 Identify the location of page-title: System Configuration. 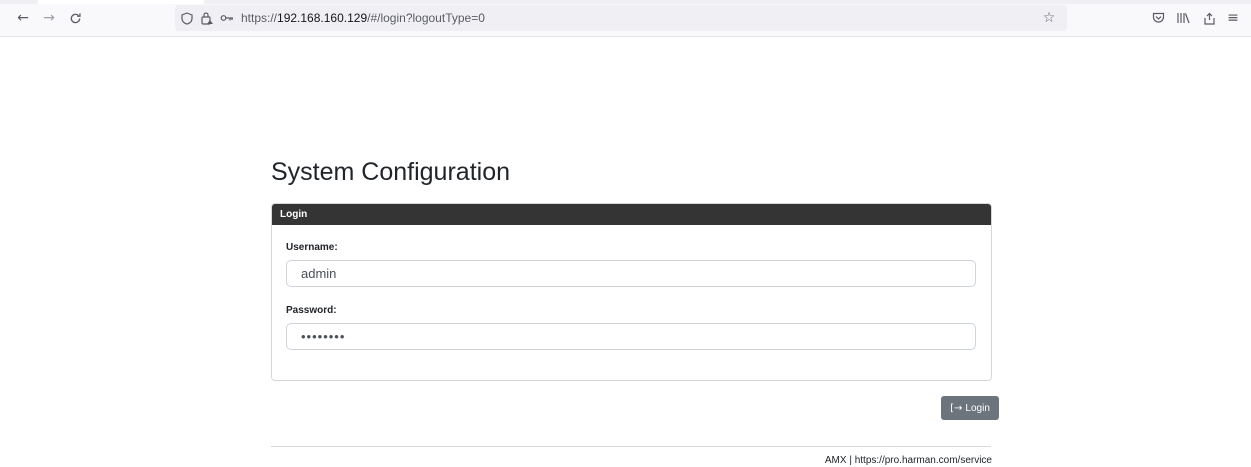
(391, 172).